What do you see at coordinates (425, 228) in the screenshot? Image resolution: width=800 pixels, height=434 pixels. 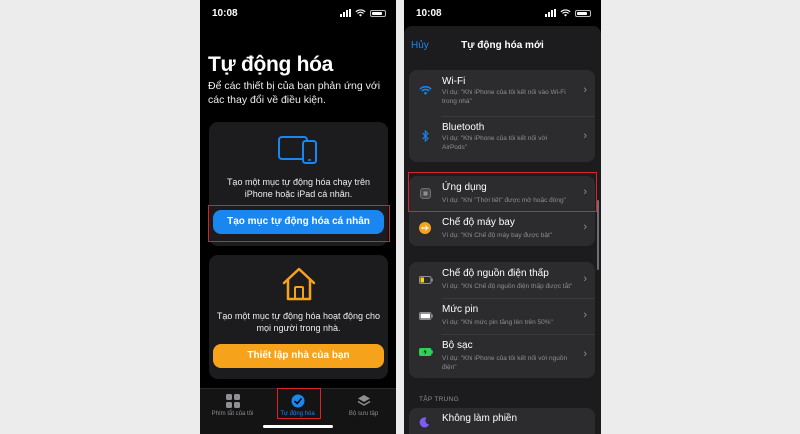 I see `airplane-icon` at bounding box center [425, 228].